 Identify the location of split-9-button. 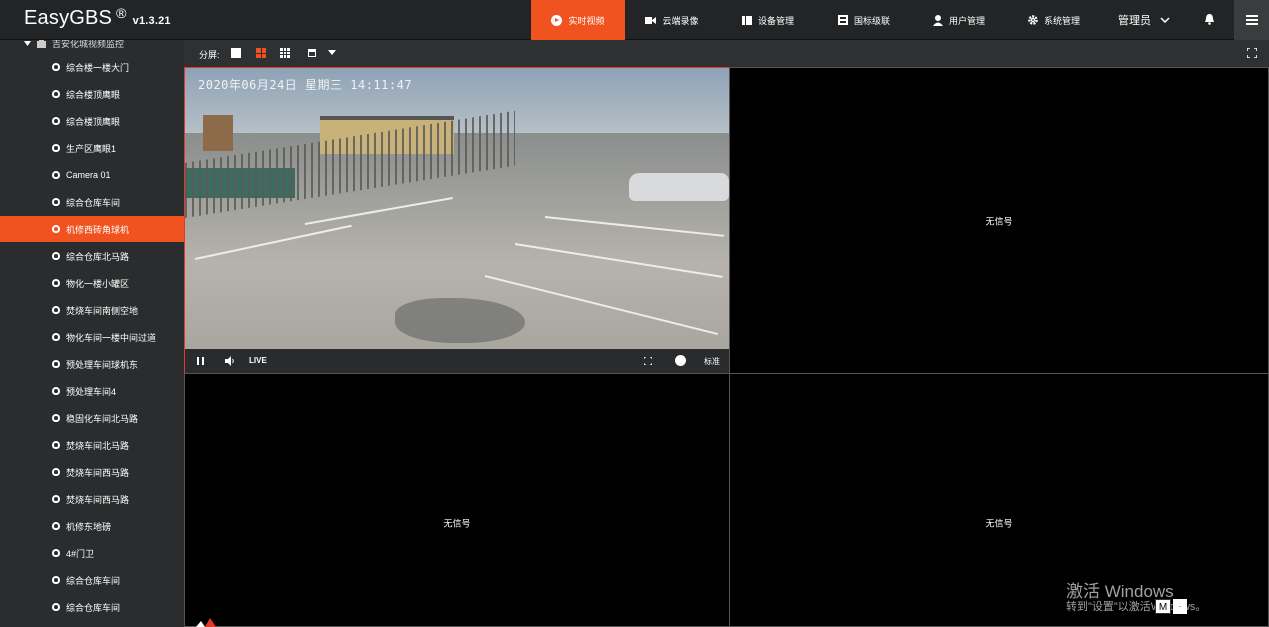
(285, 53).